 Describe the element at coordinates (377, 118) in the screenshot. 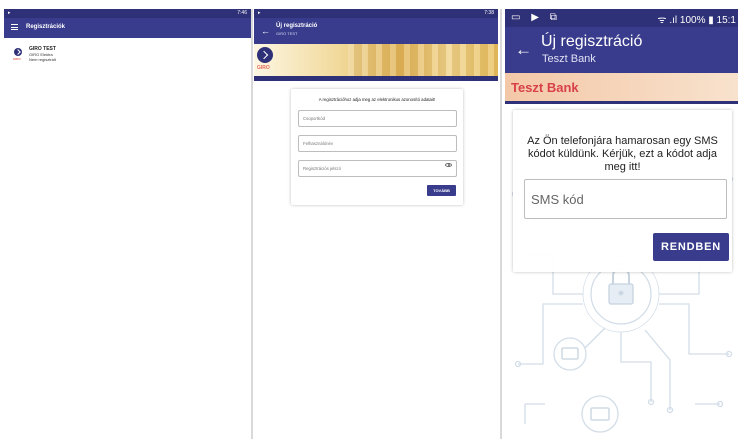

I see `group-code-input` at that location.